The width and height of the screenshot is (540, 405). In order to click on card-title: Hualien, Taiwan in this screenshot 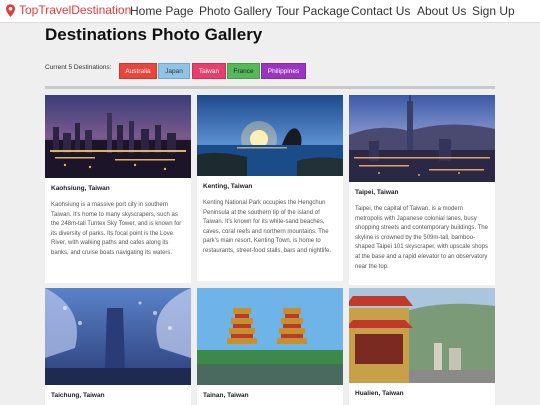, I will do `click(379, 393)`.